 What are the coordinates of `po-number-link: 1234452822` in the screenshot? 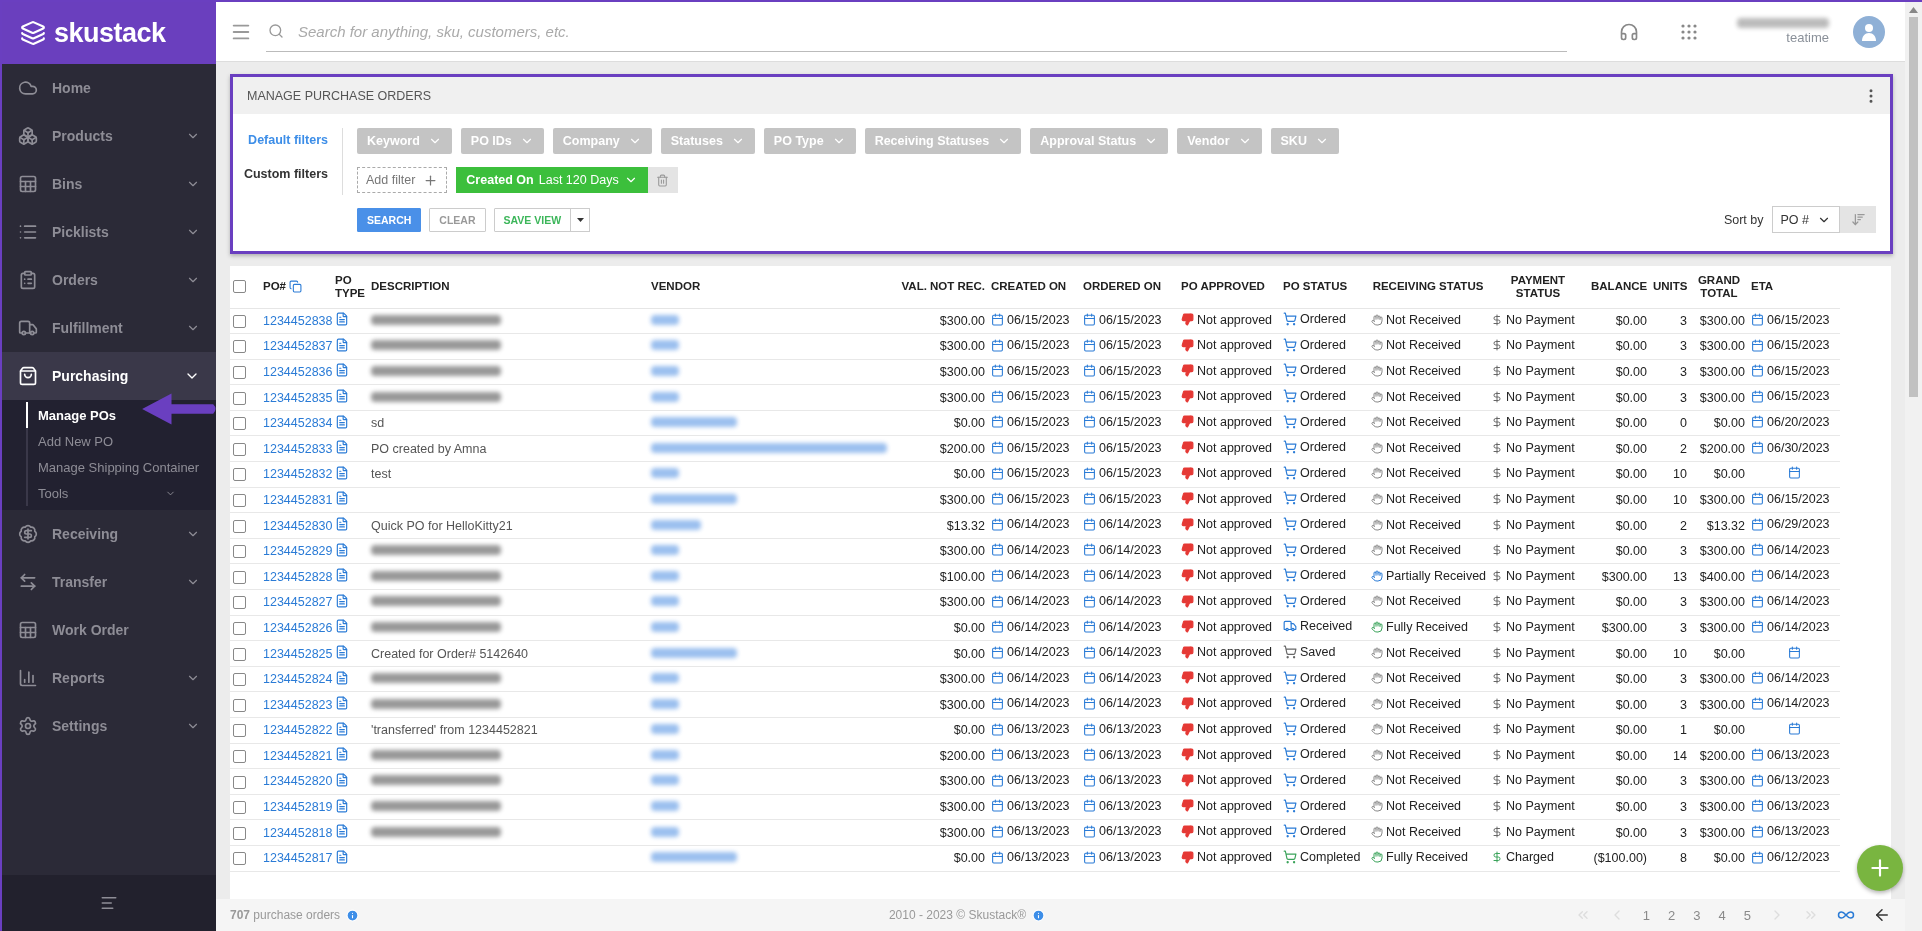 It's located at (298, 730).